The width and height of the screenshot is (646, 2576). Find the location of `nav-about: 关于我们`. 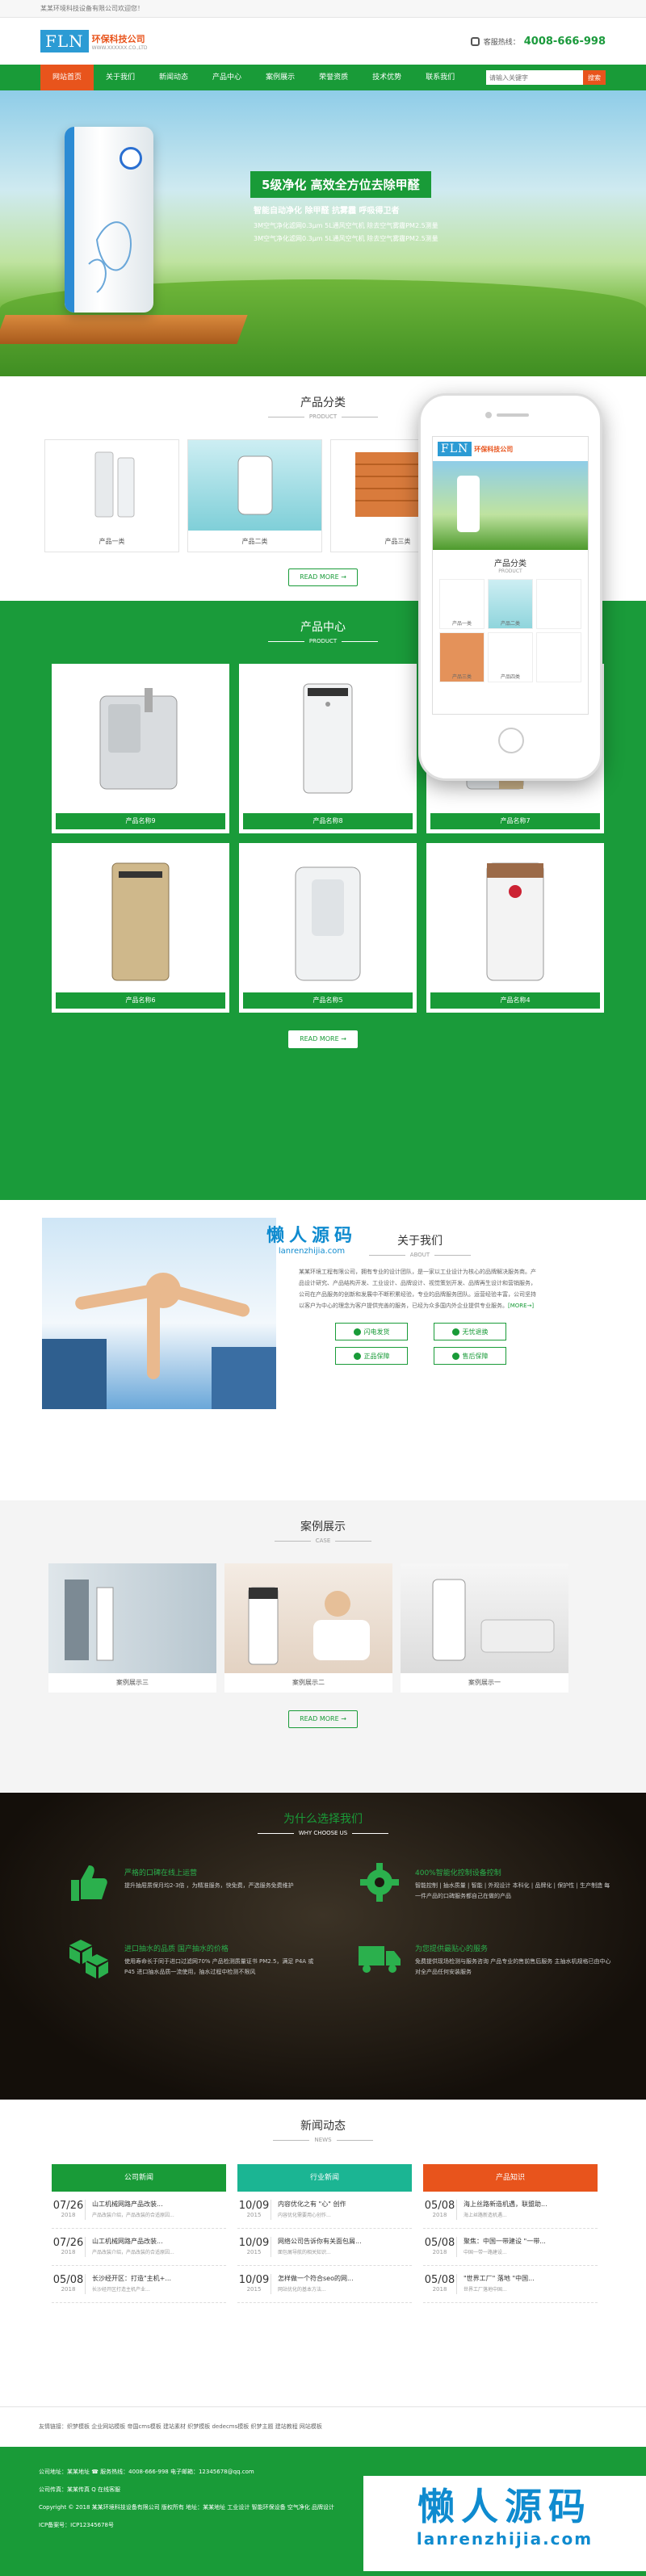

nav-about: 关于我们 is located at coordinates (121, 77).